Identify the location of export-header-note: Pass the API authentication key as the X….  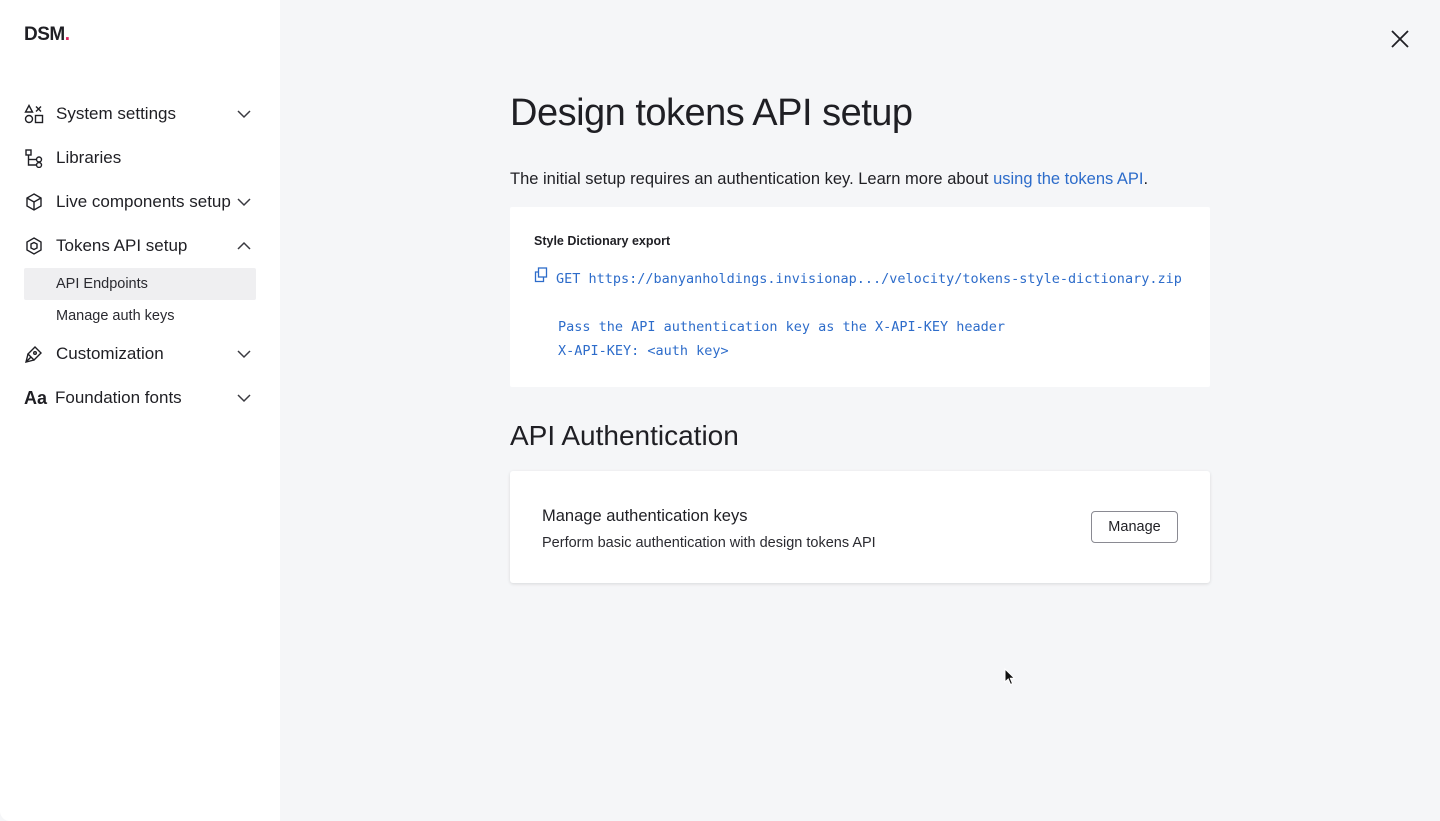
(782, 327).